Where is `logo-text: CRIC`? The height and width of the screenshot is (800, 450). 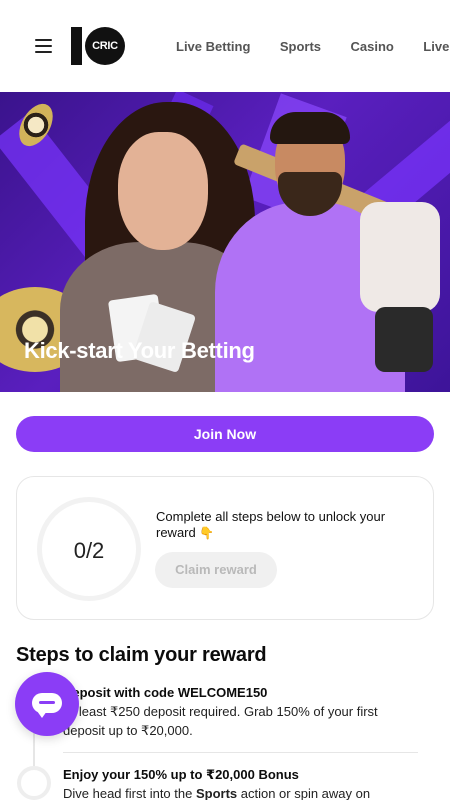 logo-text: CRIC is located at coordinates (105, 46).